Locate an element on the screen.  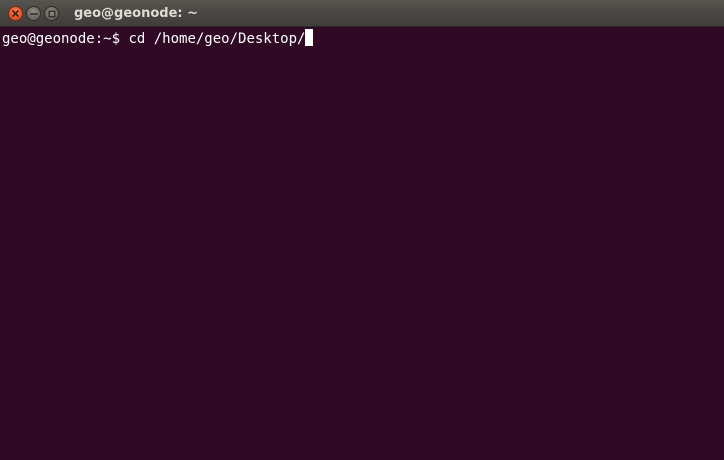
minimize-icon is located at coordinates (33, 13).